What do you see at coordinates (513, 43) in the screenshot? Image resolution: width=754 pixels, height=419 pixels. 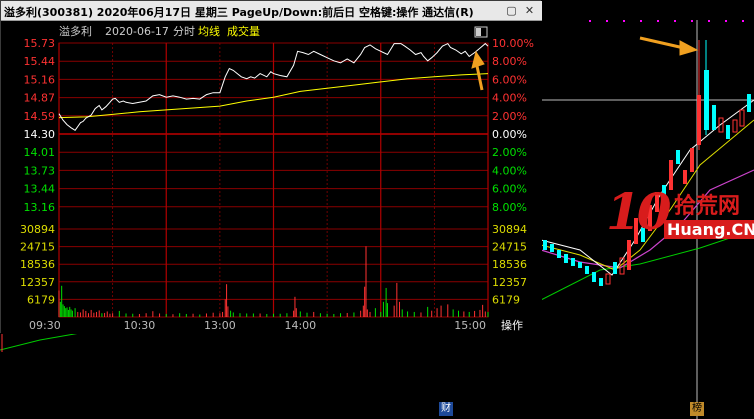 I see `percent-tick-label: 10.00%` at bounding box center [513, 43].